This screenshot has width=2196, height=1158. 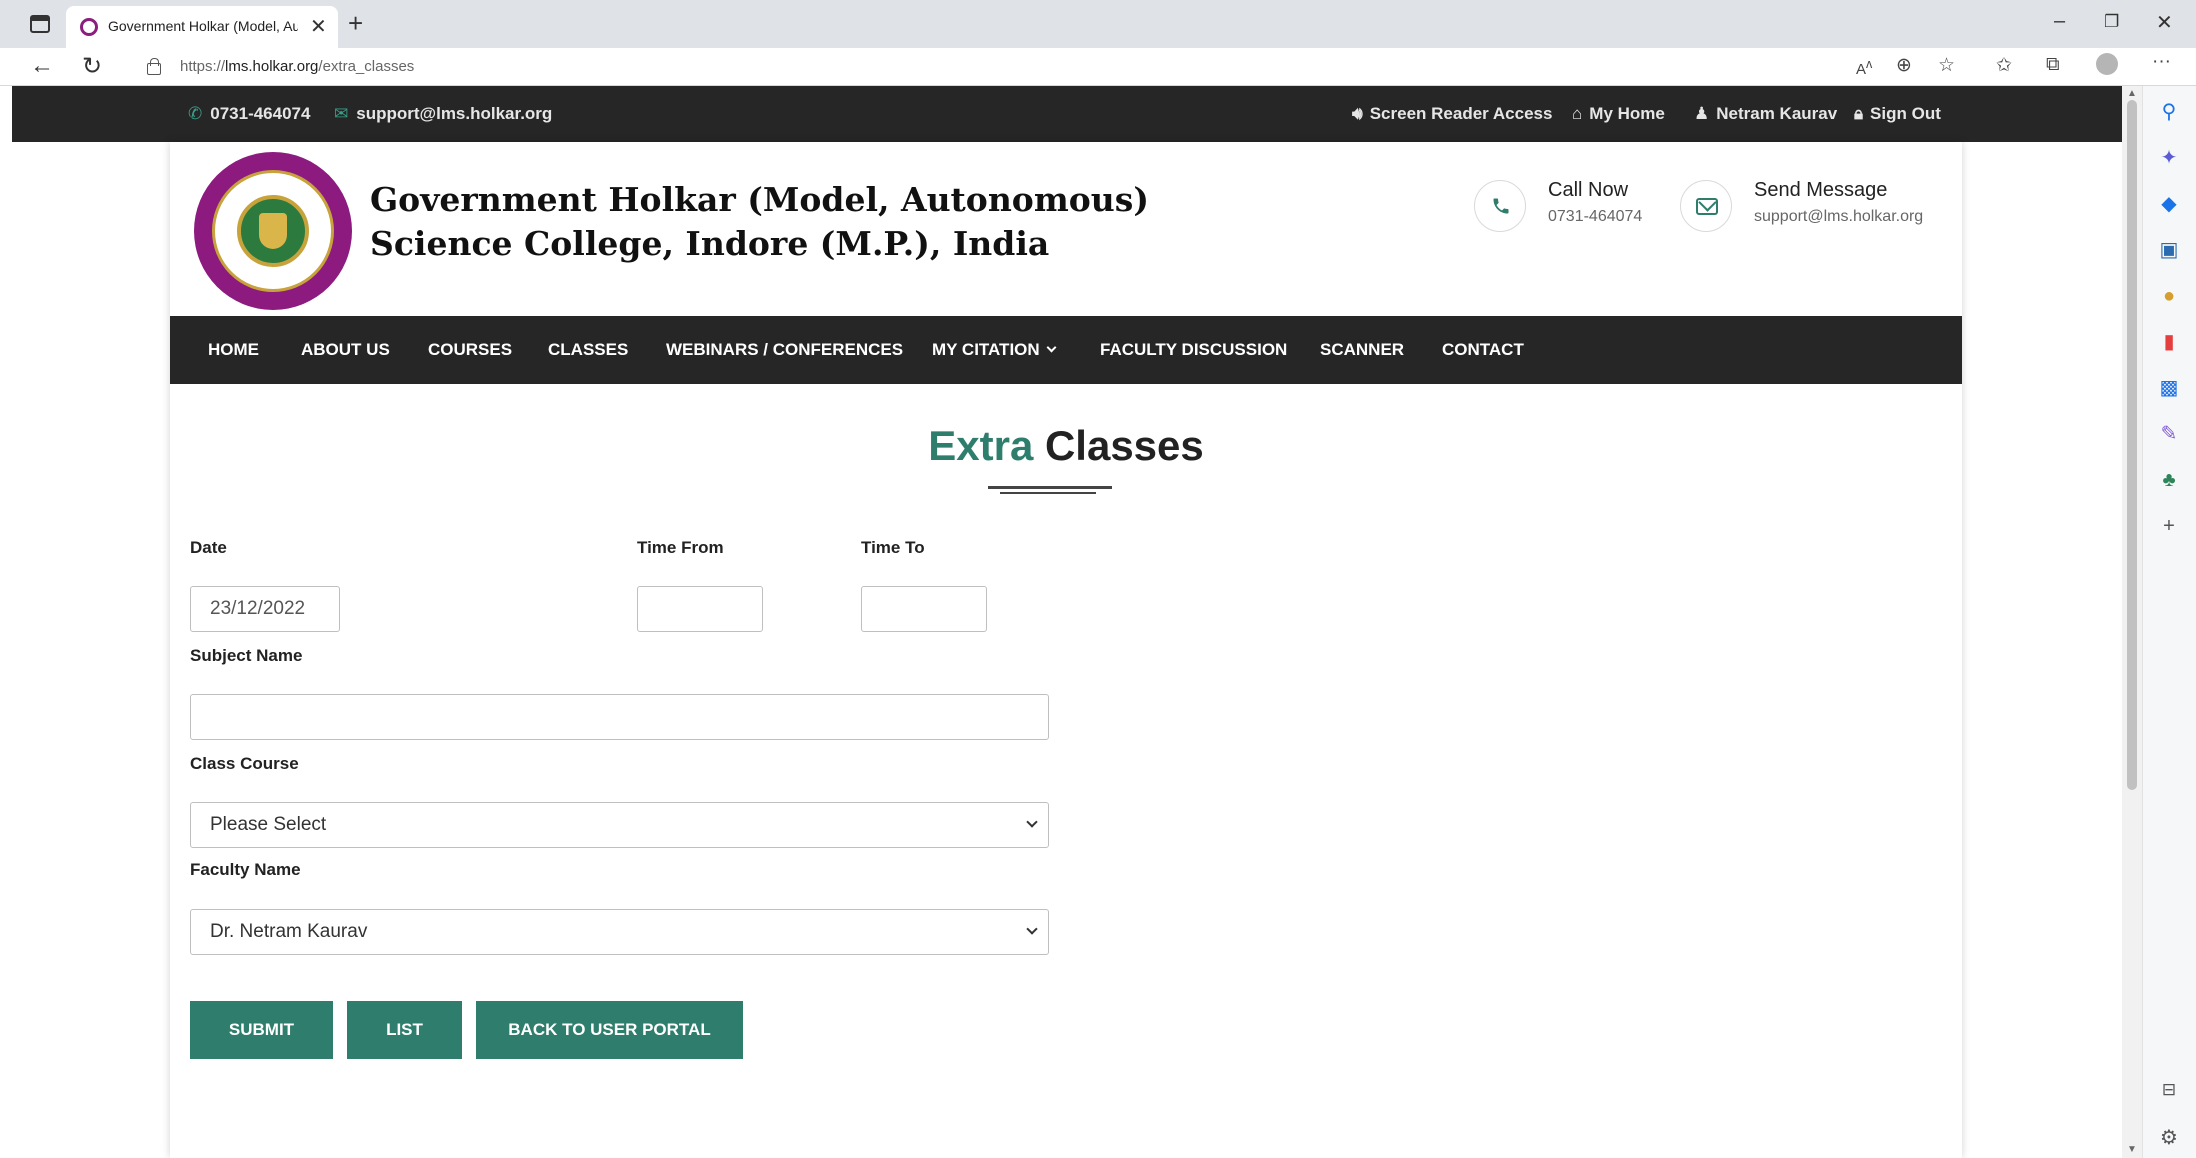 I want to click on shopping-tag-icon: ◆, so click(x=2169, y=204).